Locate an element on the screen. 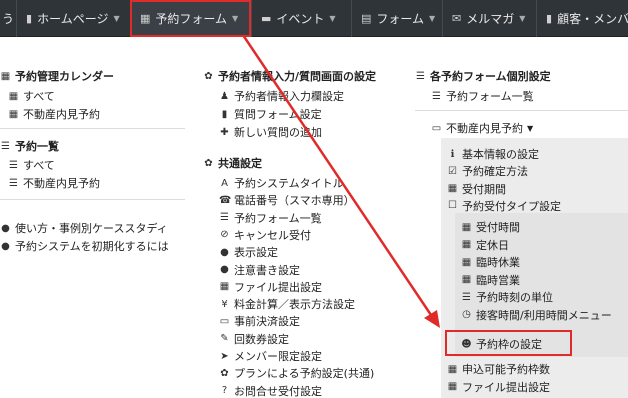 Image resolution: width=628 pixels, height=398 pixels. common-setting-link: ● 表示設定 is located at coordinates (248, 252).